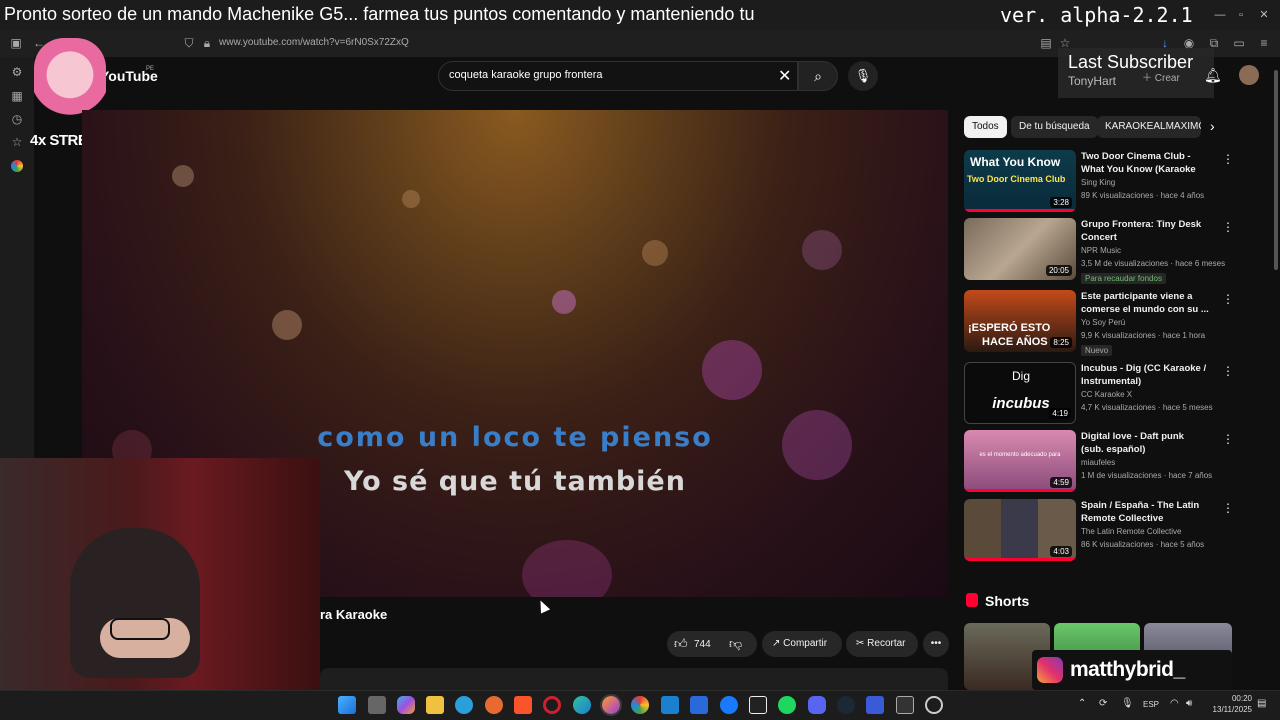 The width and height of the screenshot is (1280, 720). Describe the element at coordinates (1061, 202) in the screenshot. I see `duration-badge: 3:28` at that location.